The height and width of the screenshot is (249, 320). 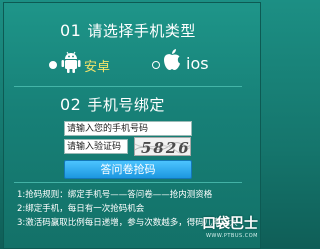 I want to click on phone-number-input: 请输入您的手机号码, so click(x=128, y=128).